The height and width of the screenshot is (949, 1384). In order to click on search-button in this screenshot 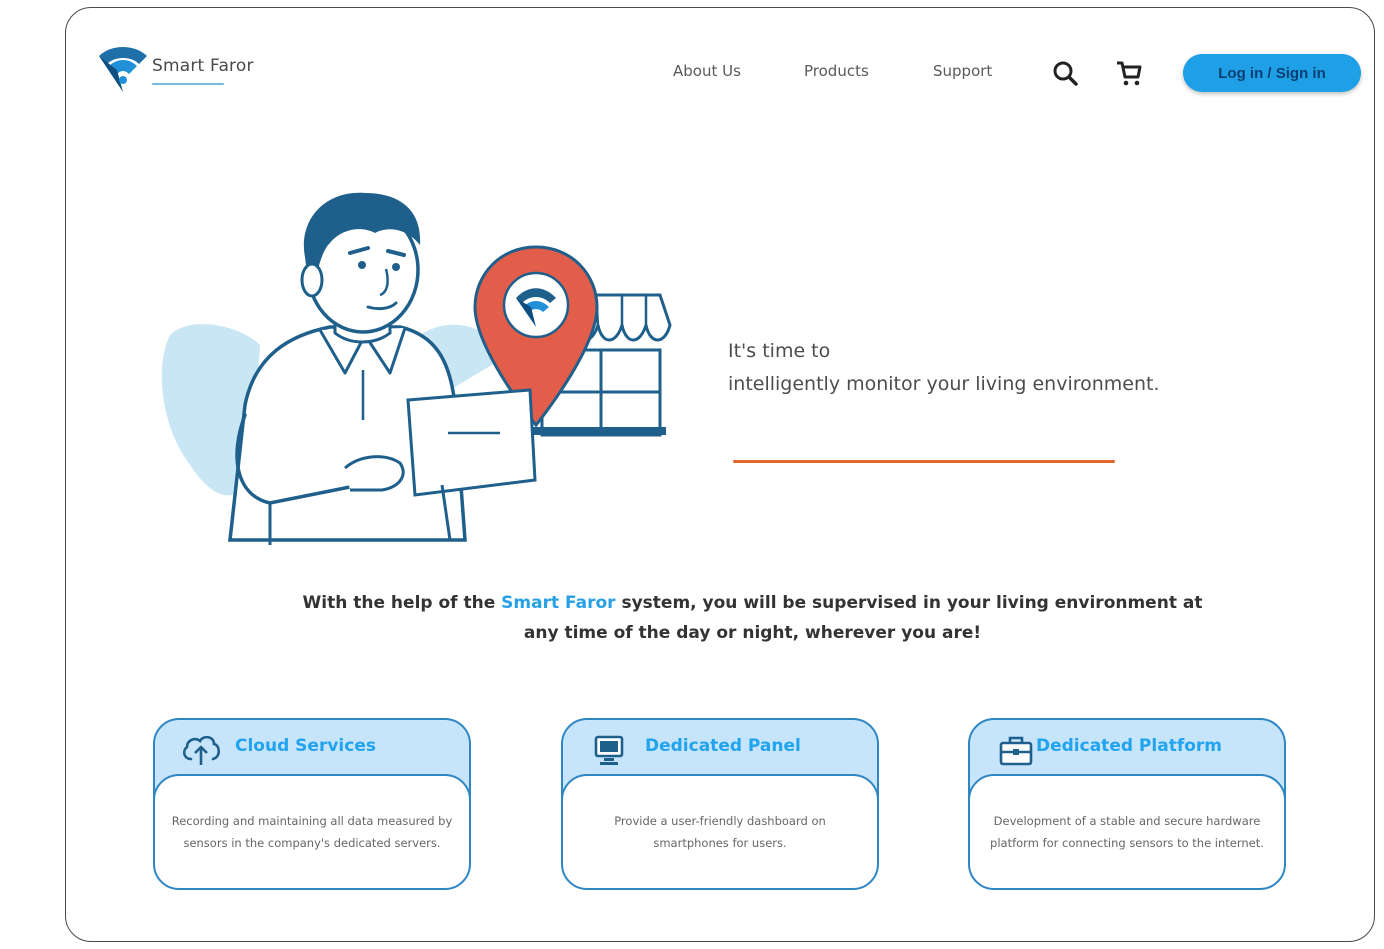, I will do `click(1065, 73)`.